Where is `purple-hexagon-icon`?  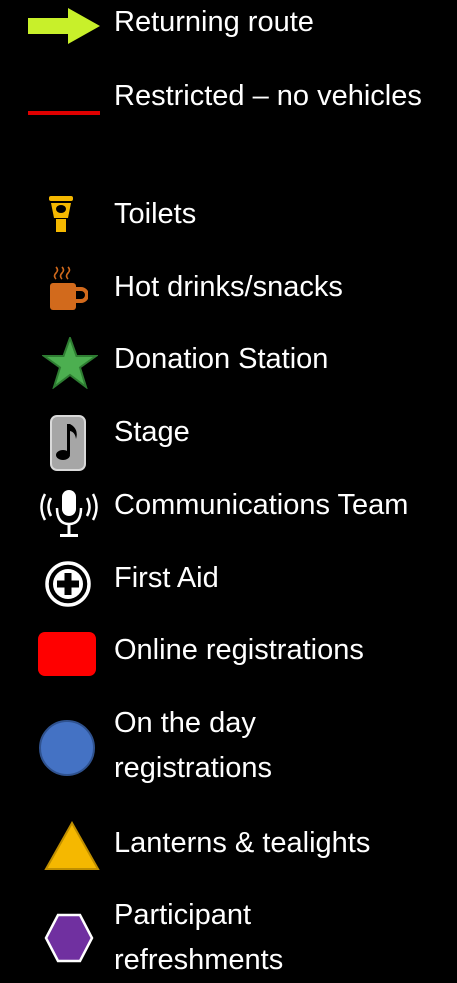
purple-hexagon-icon is located at coordinates (69, 938).